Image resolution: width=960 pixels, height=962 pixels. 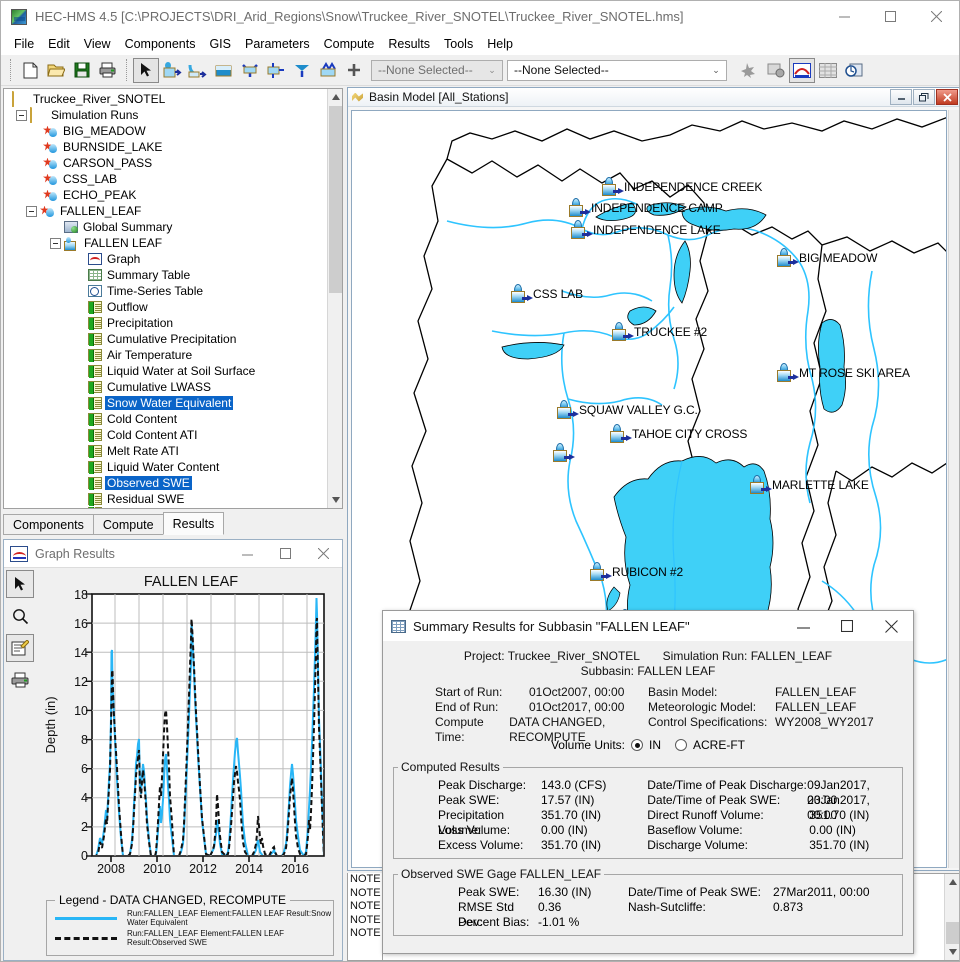 I want to click on volume-units-radio-acre-ft, so click(x=681, y=745).